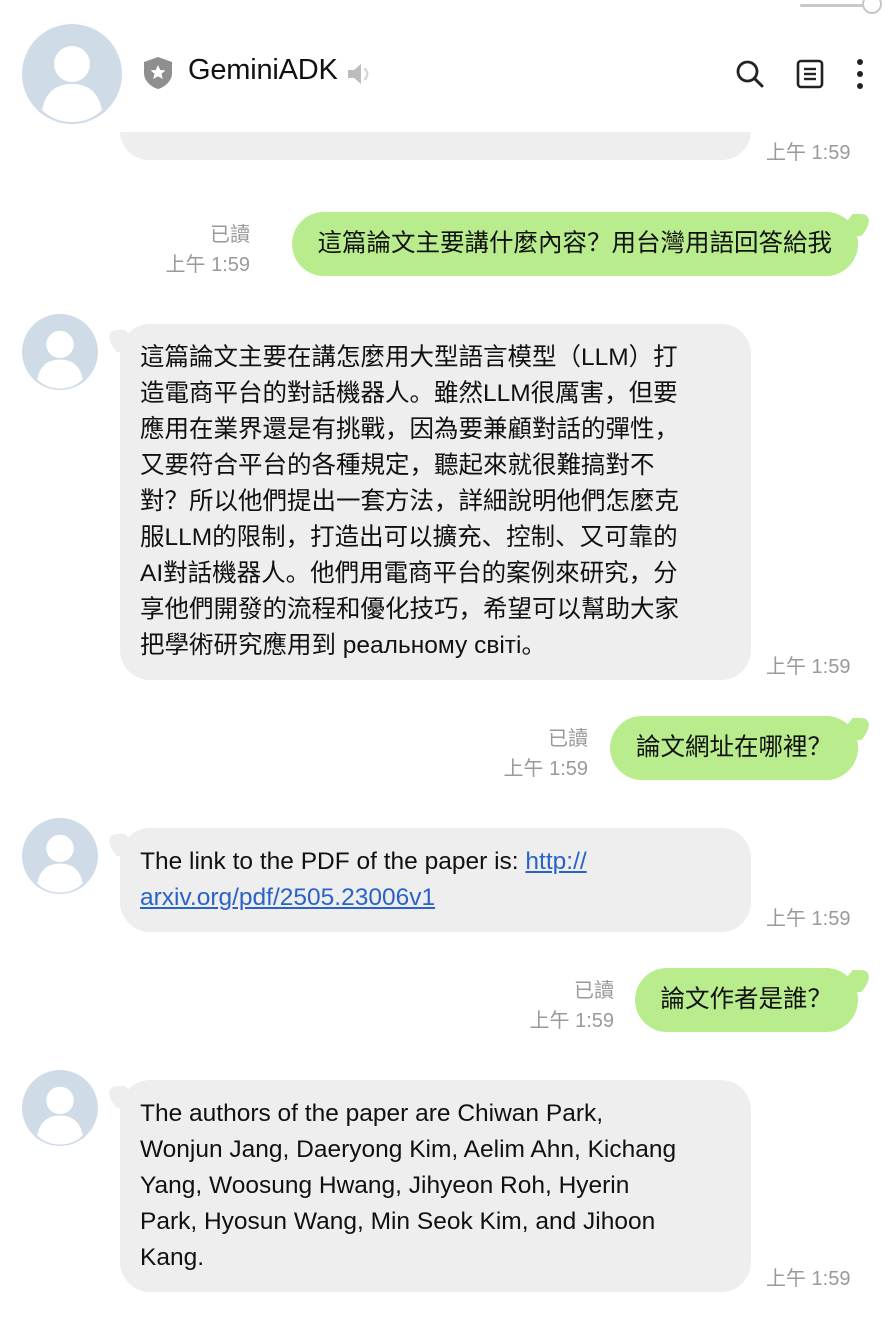 This screenshot has width=884, height=1322. What do you see at coordinates (333, 861) in the screenshot?
I see `message-text: The link to the PDF of the paper is:` at bounding box center [333, 861].